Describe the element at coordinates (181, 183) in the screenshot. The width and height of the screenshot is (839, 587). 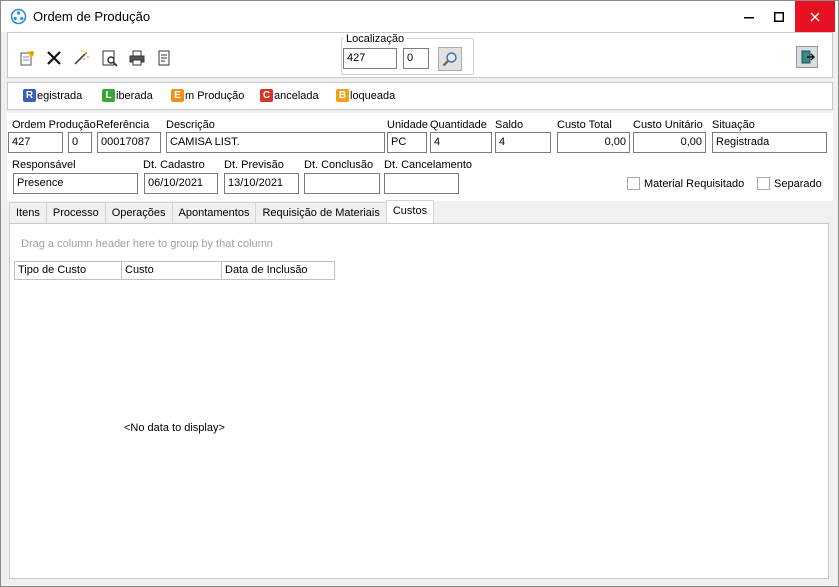
I see `dt-cadastro-field: 06/10/2021` at that location.